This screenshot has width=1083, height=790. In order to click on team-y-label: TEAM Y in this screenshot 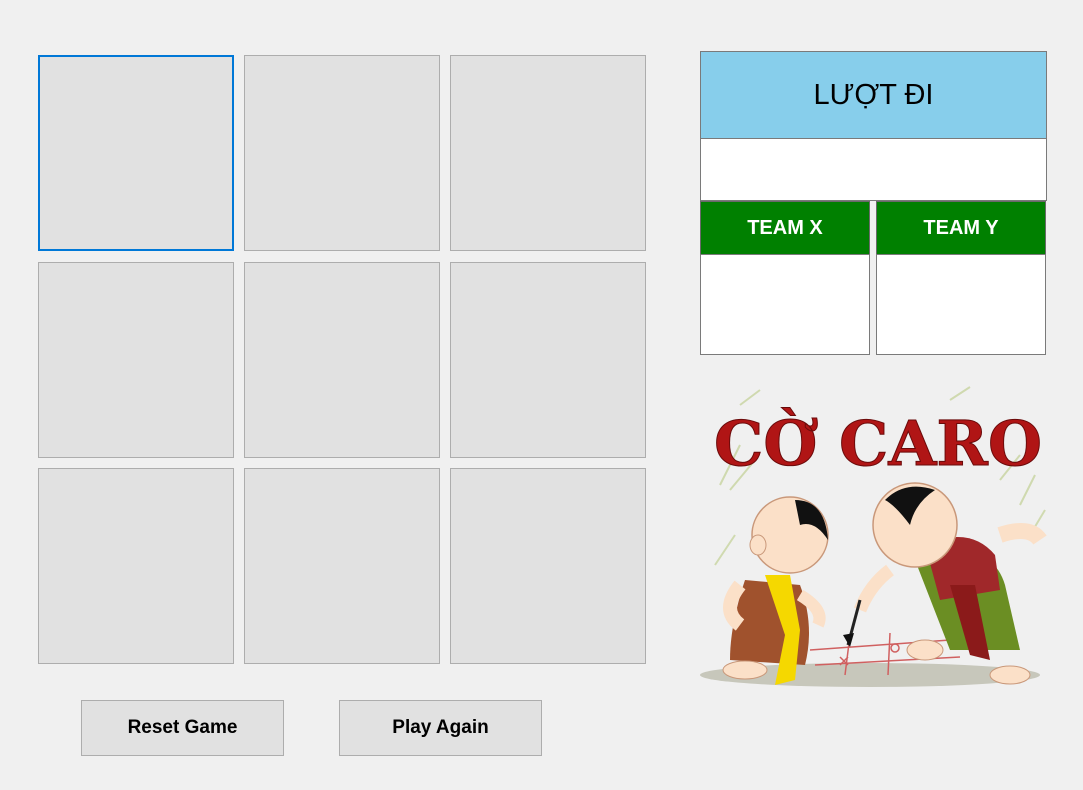, I will do `click(961, 228)`.